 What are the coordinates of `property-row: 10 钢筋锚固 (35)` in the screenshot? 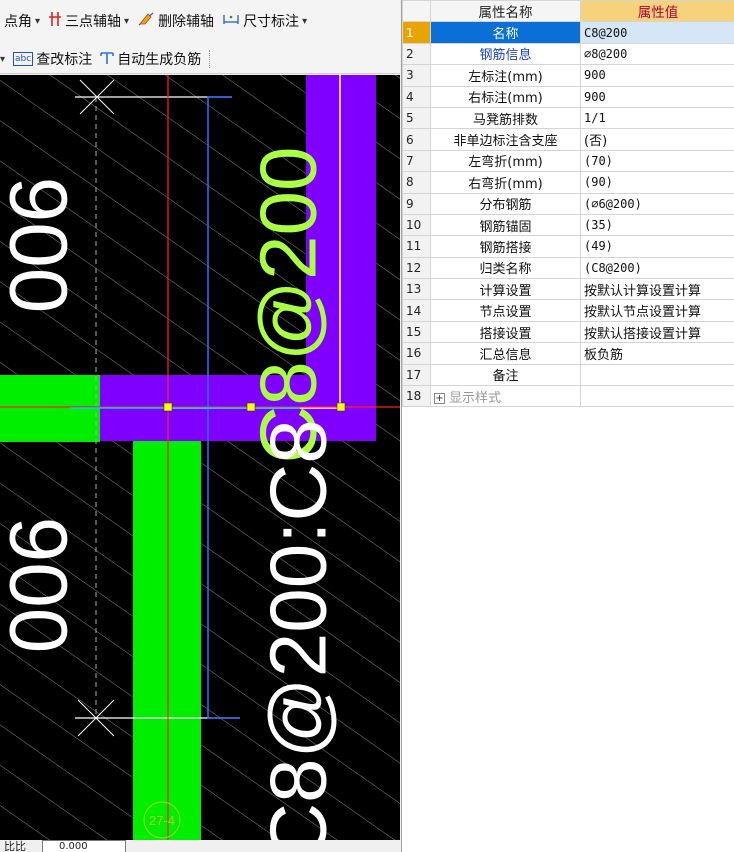 It's located at (568, 225).